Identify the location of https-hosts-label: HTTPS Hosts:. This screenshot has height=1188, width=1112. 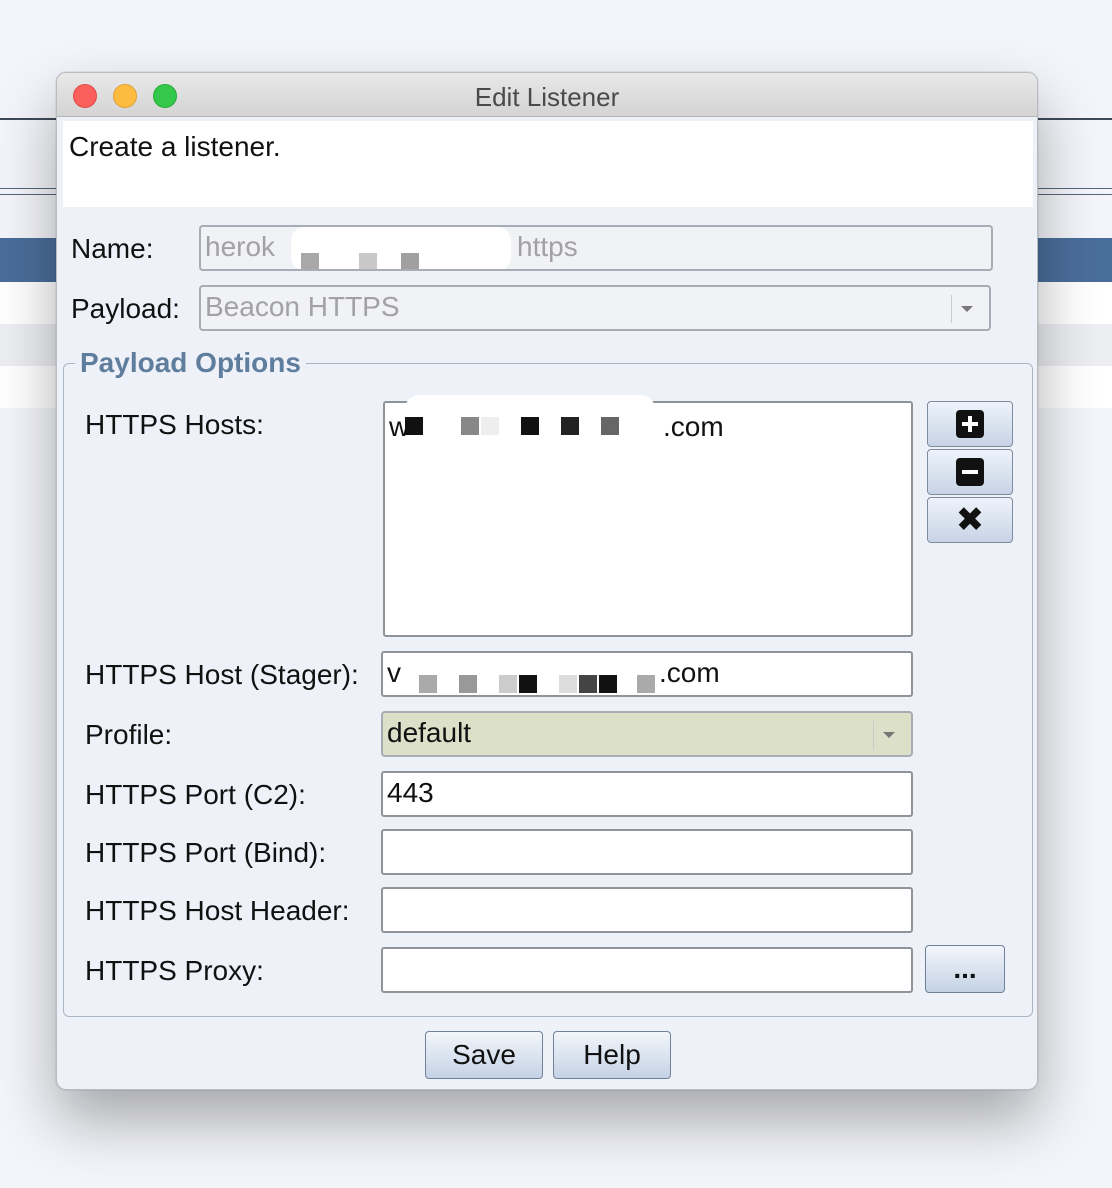
(174, 424).